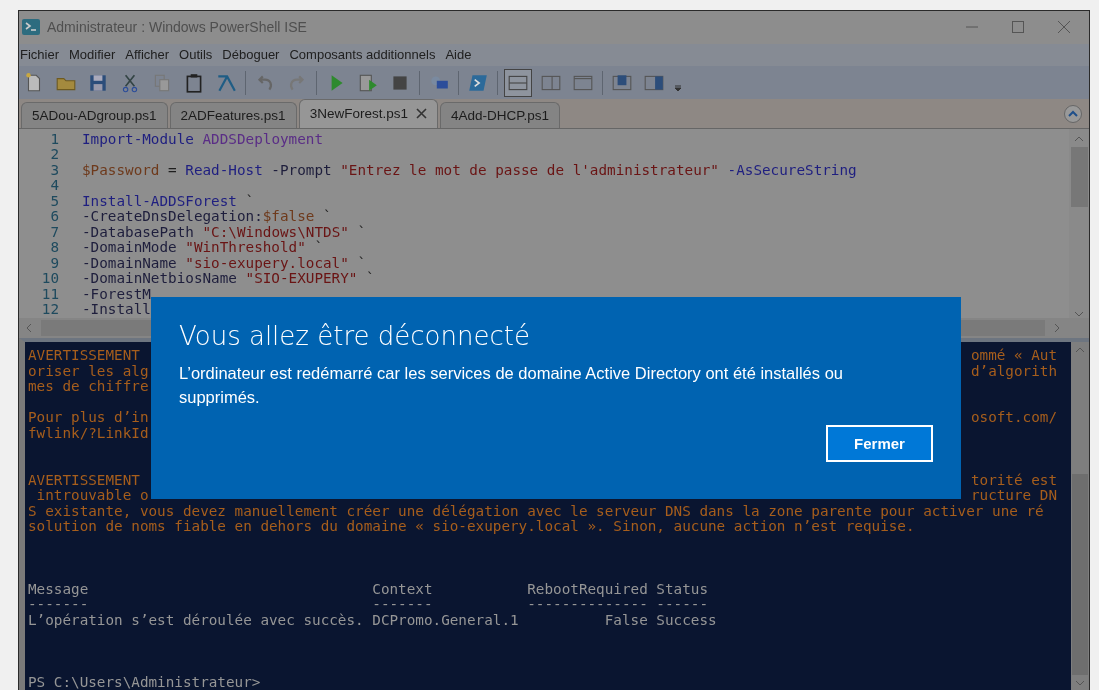  I want to click on file-tab: 3NewForest.ps1, so click(368, 113).